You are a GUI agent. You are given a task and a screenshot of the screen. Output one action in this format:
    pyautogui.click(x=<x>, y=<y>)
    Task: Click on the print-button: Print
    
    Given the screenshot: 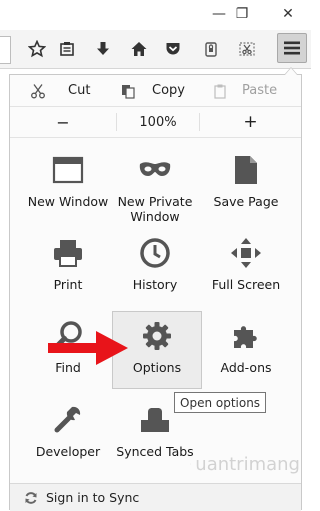 What is the action you would take?
    pyautogui.click(x=68, y=268)
    